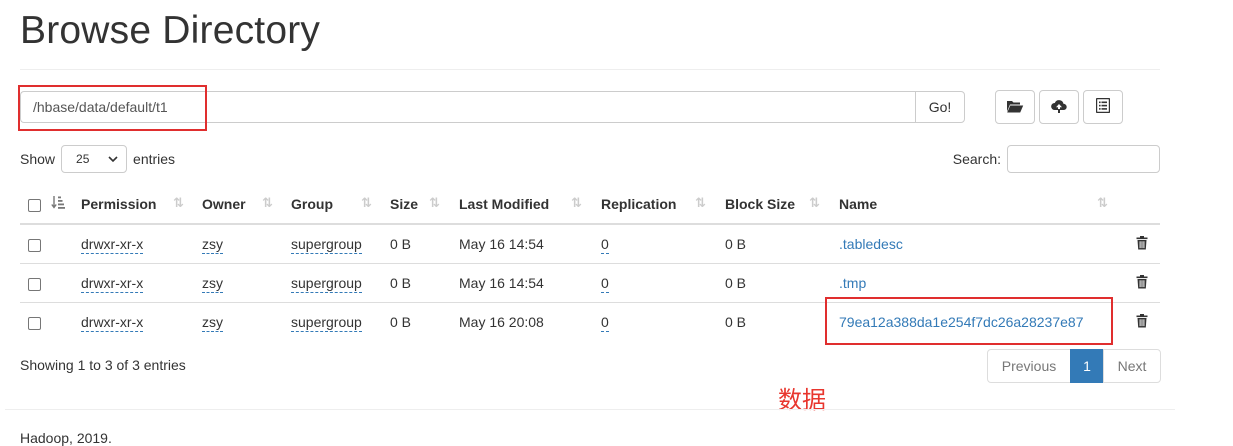 Image resolution: width=1233 pixels, height=446 pixels. Describe the element at coordinates (981, 205) in the screenshot. I see `column-header-name: Name ⇅` at that location.